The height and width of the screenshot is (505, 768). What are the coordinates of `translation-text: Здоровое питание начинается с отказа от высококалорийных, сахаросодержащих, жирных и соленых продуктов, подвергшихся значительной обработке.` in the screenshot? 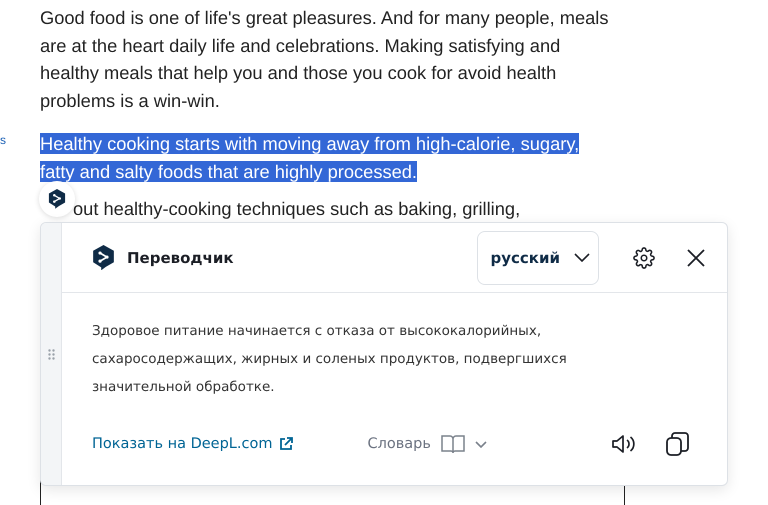 It's located at (329, 359).